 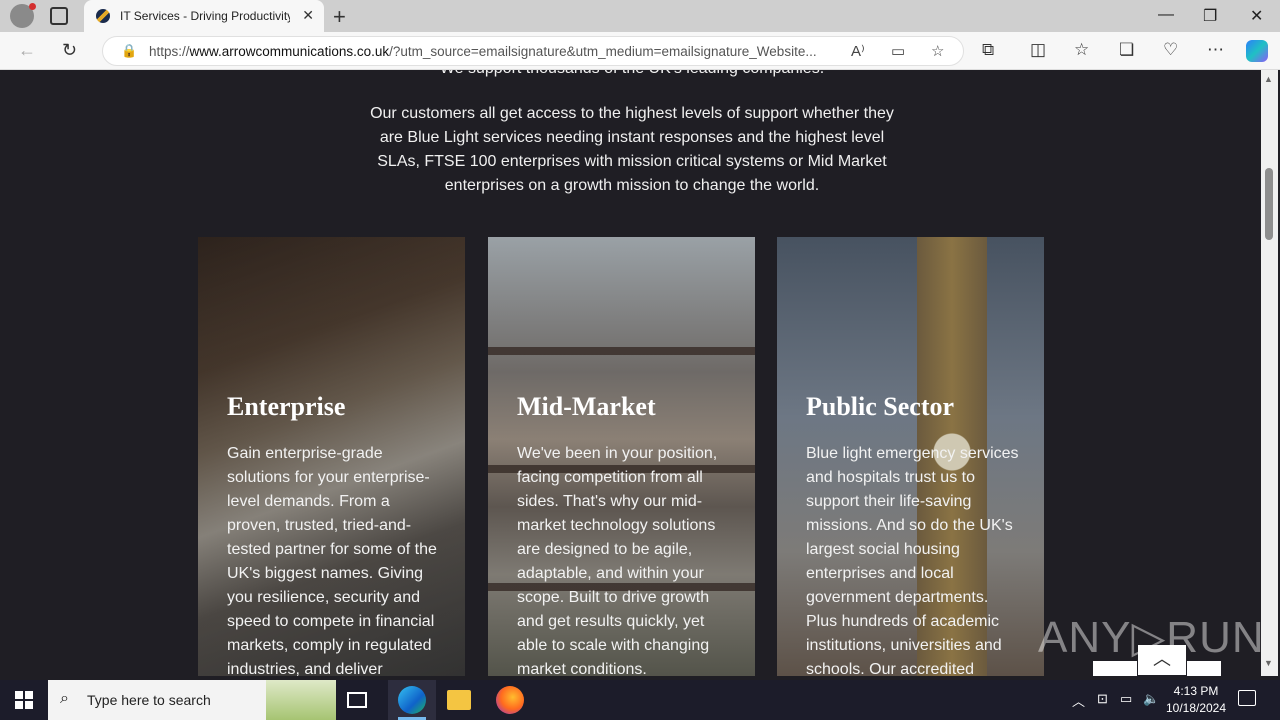 I want to click on network-icon: ⊡, so click(x=1102, y=699).